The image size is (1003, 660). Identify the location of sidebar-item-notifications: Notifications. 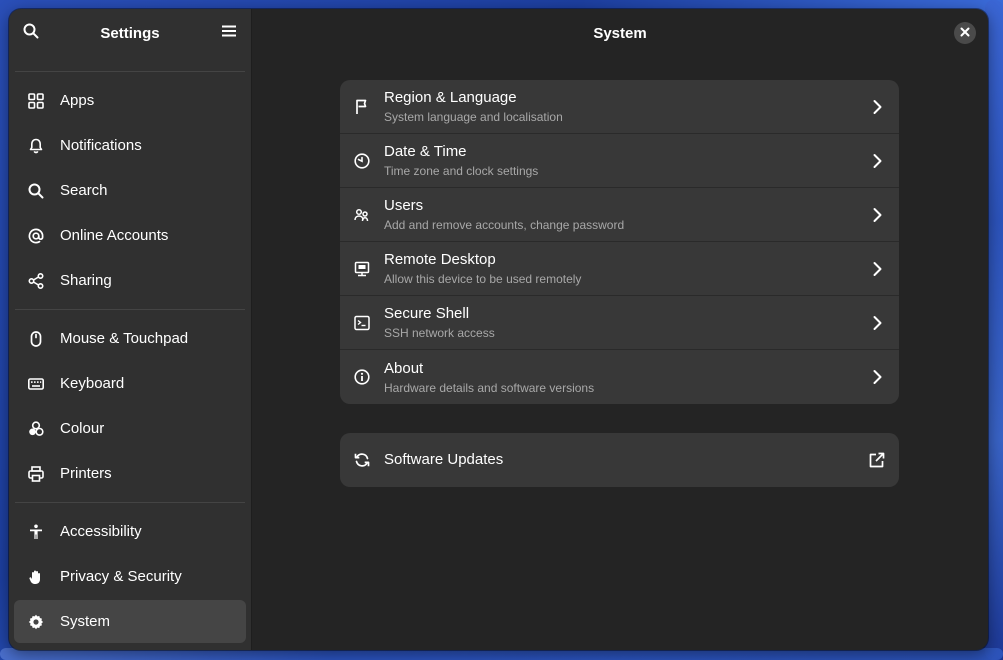
(130, 145).